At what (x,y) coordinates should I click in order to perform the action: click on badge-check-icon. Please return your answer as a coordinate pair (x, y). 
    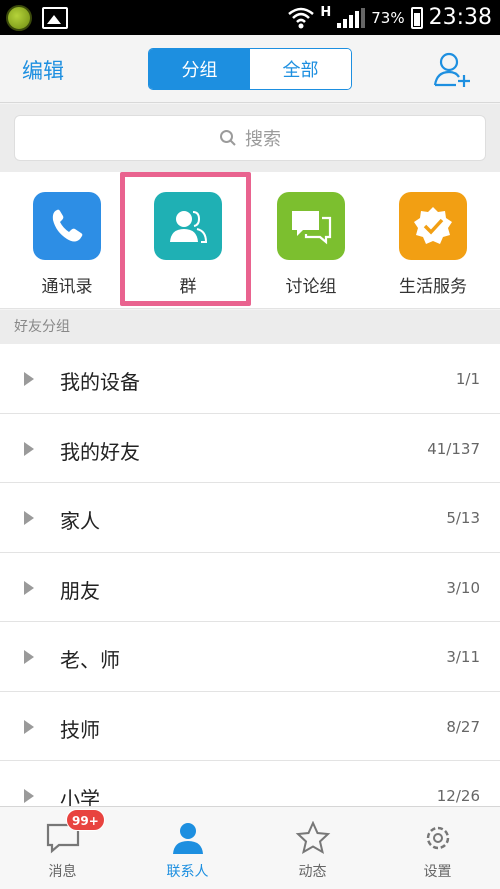
    Looking at the image, I should click on (433, 226).